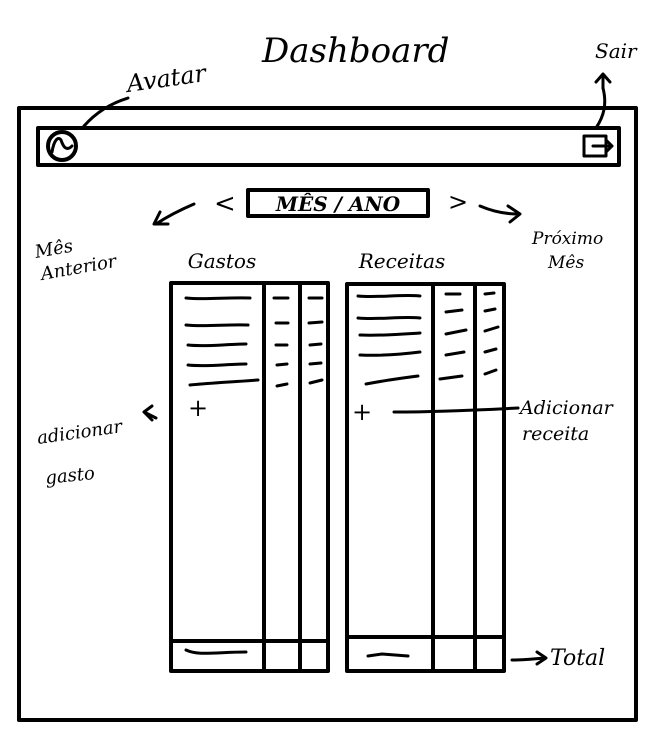 The height and width of the screenshot is (729, 655). Describe the element at coordinates (166, 78) in the screenshot. I see `avatar-annotation: Avatar` at that location.